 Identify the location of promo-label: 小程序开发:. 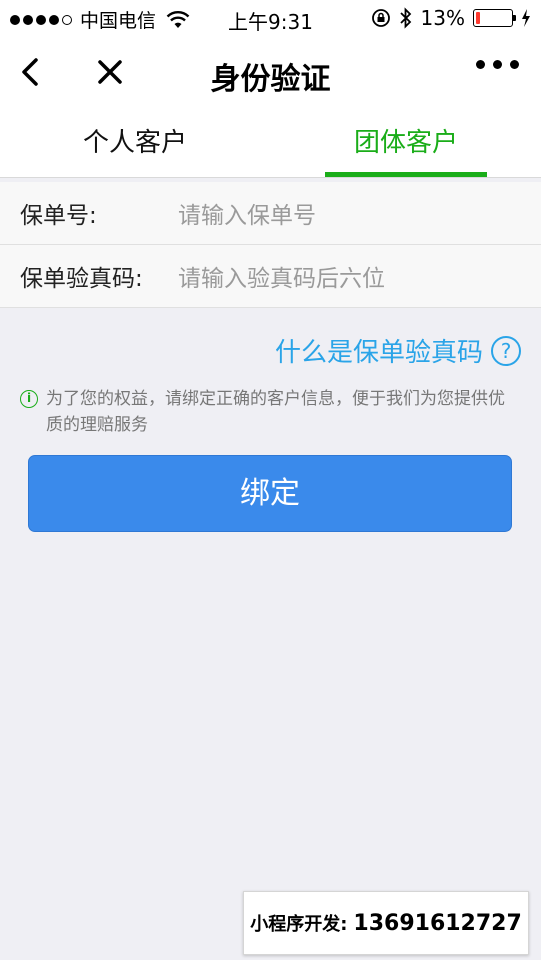
(299, 924).